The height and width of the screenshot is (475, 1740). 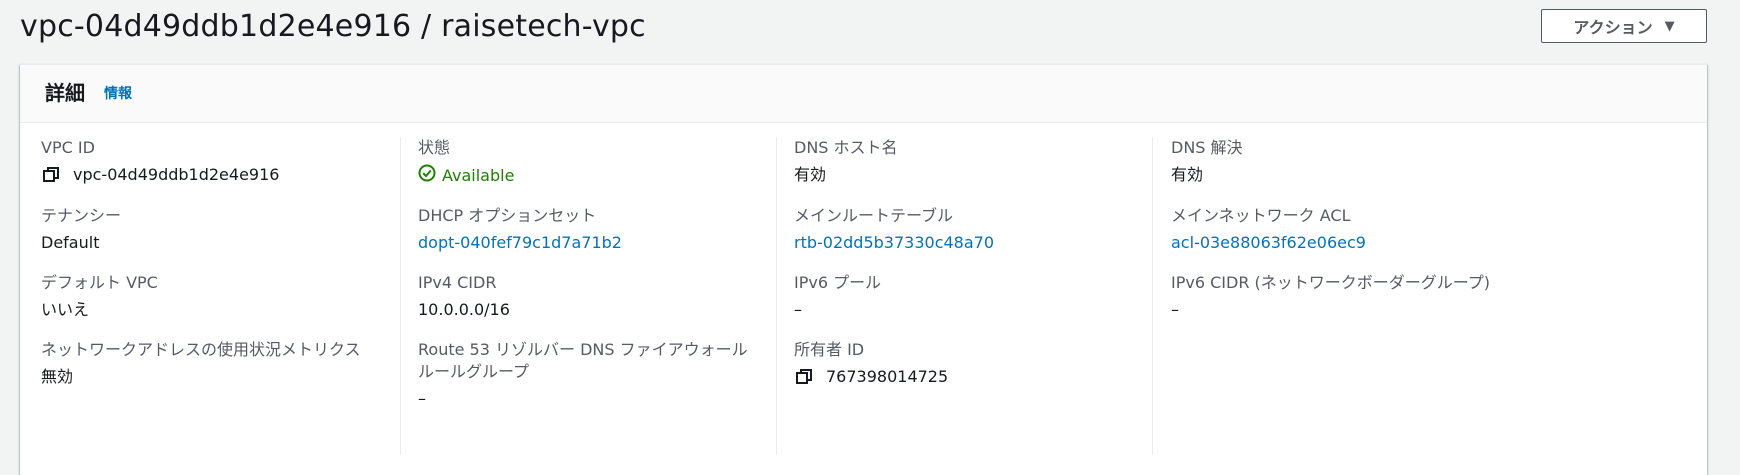 What do you see at coordinates (57, 376) in the screenshot?
I see `network-usage-metrics-value: 無効` at bounding box center [57, 376].